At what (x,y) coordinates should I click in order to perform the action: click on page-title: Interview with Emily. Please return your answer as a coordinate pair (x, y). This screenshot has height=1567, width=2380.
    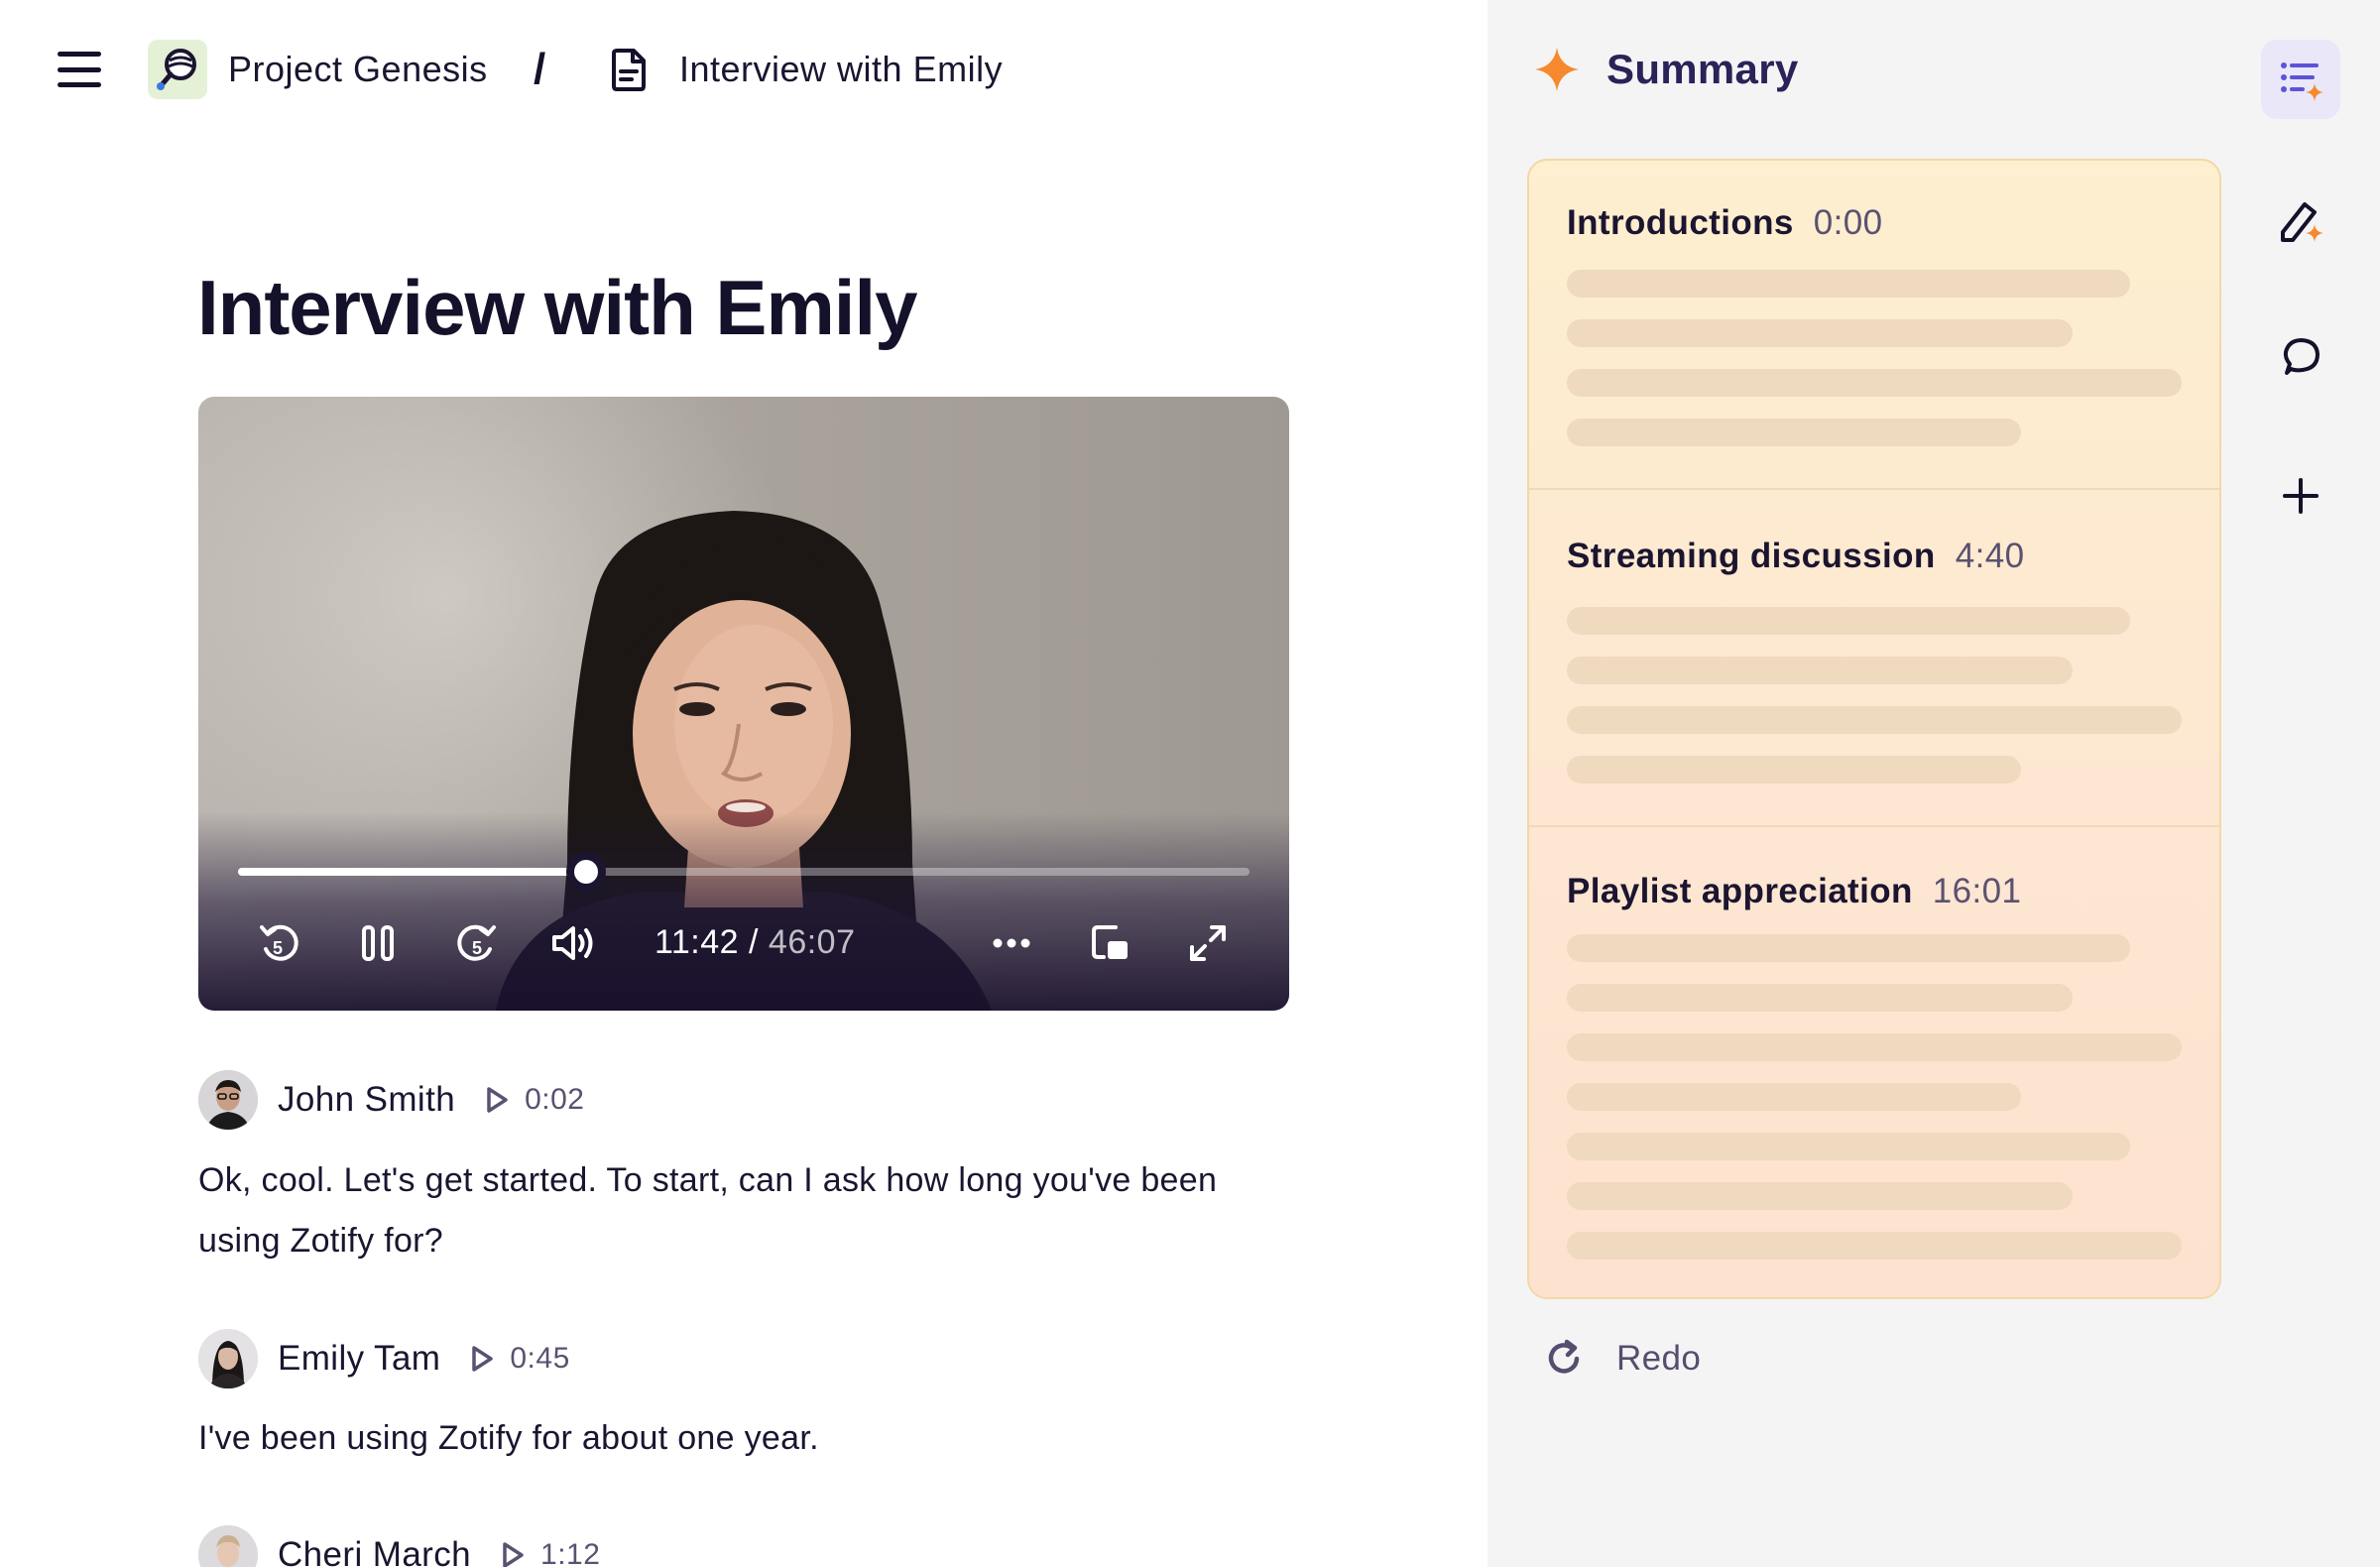
    Looking at the image, I should click on (557, 307).